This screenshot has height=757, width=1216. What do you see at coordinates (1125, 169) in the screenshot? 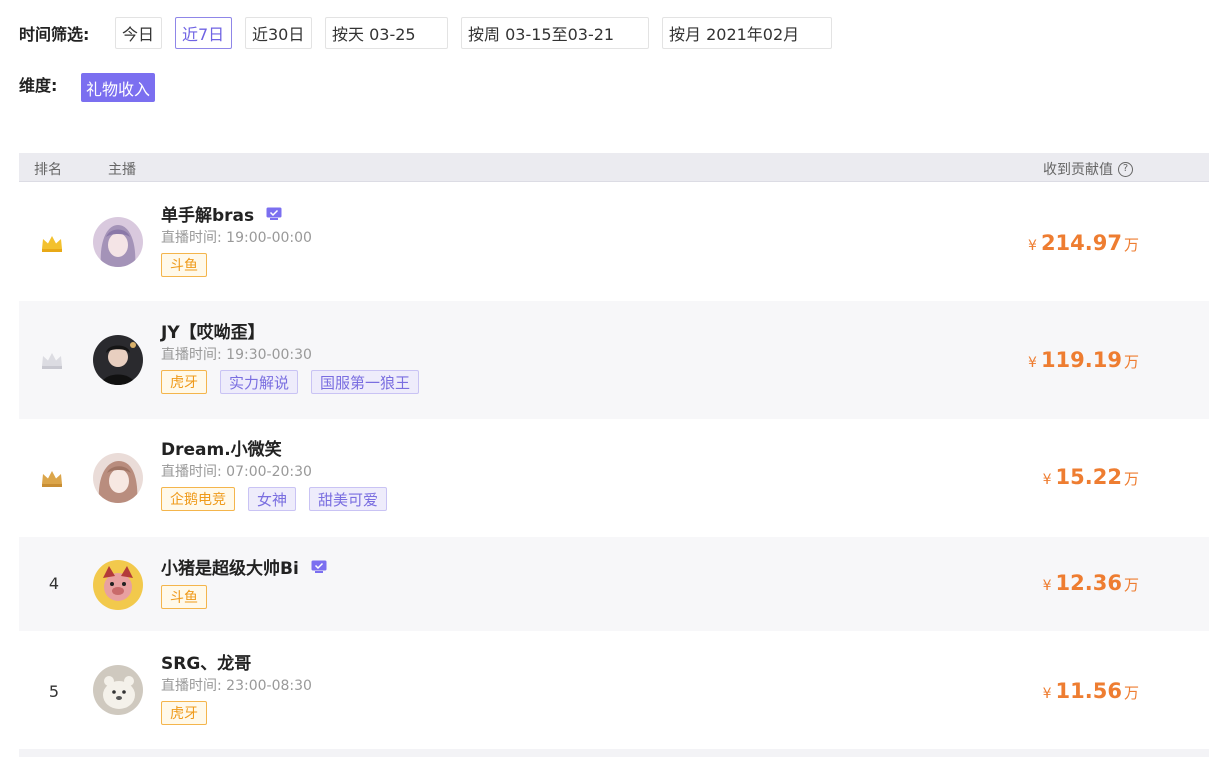
I see `help-icon: ?` at bounding box center [1125, 169].